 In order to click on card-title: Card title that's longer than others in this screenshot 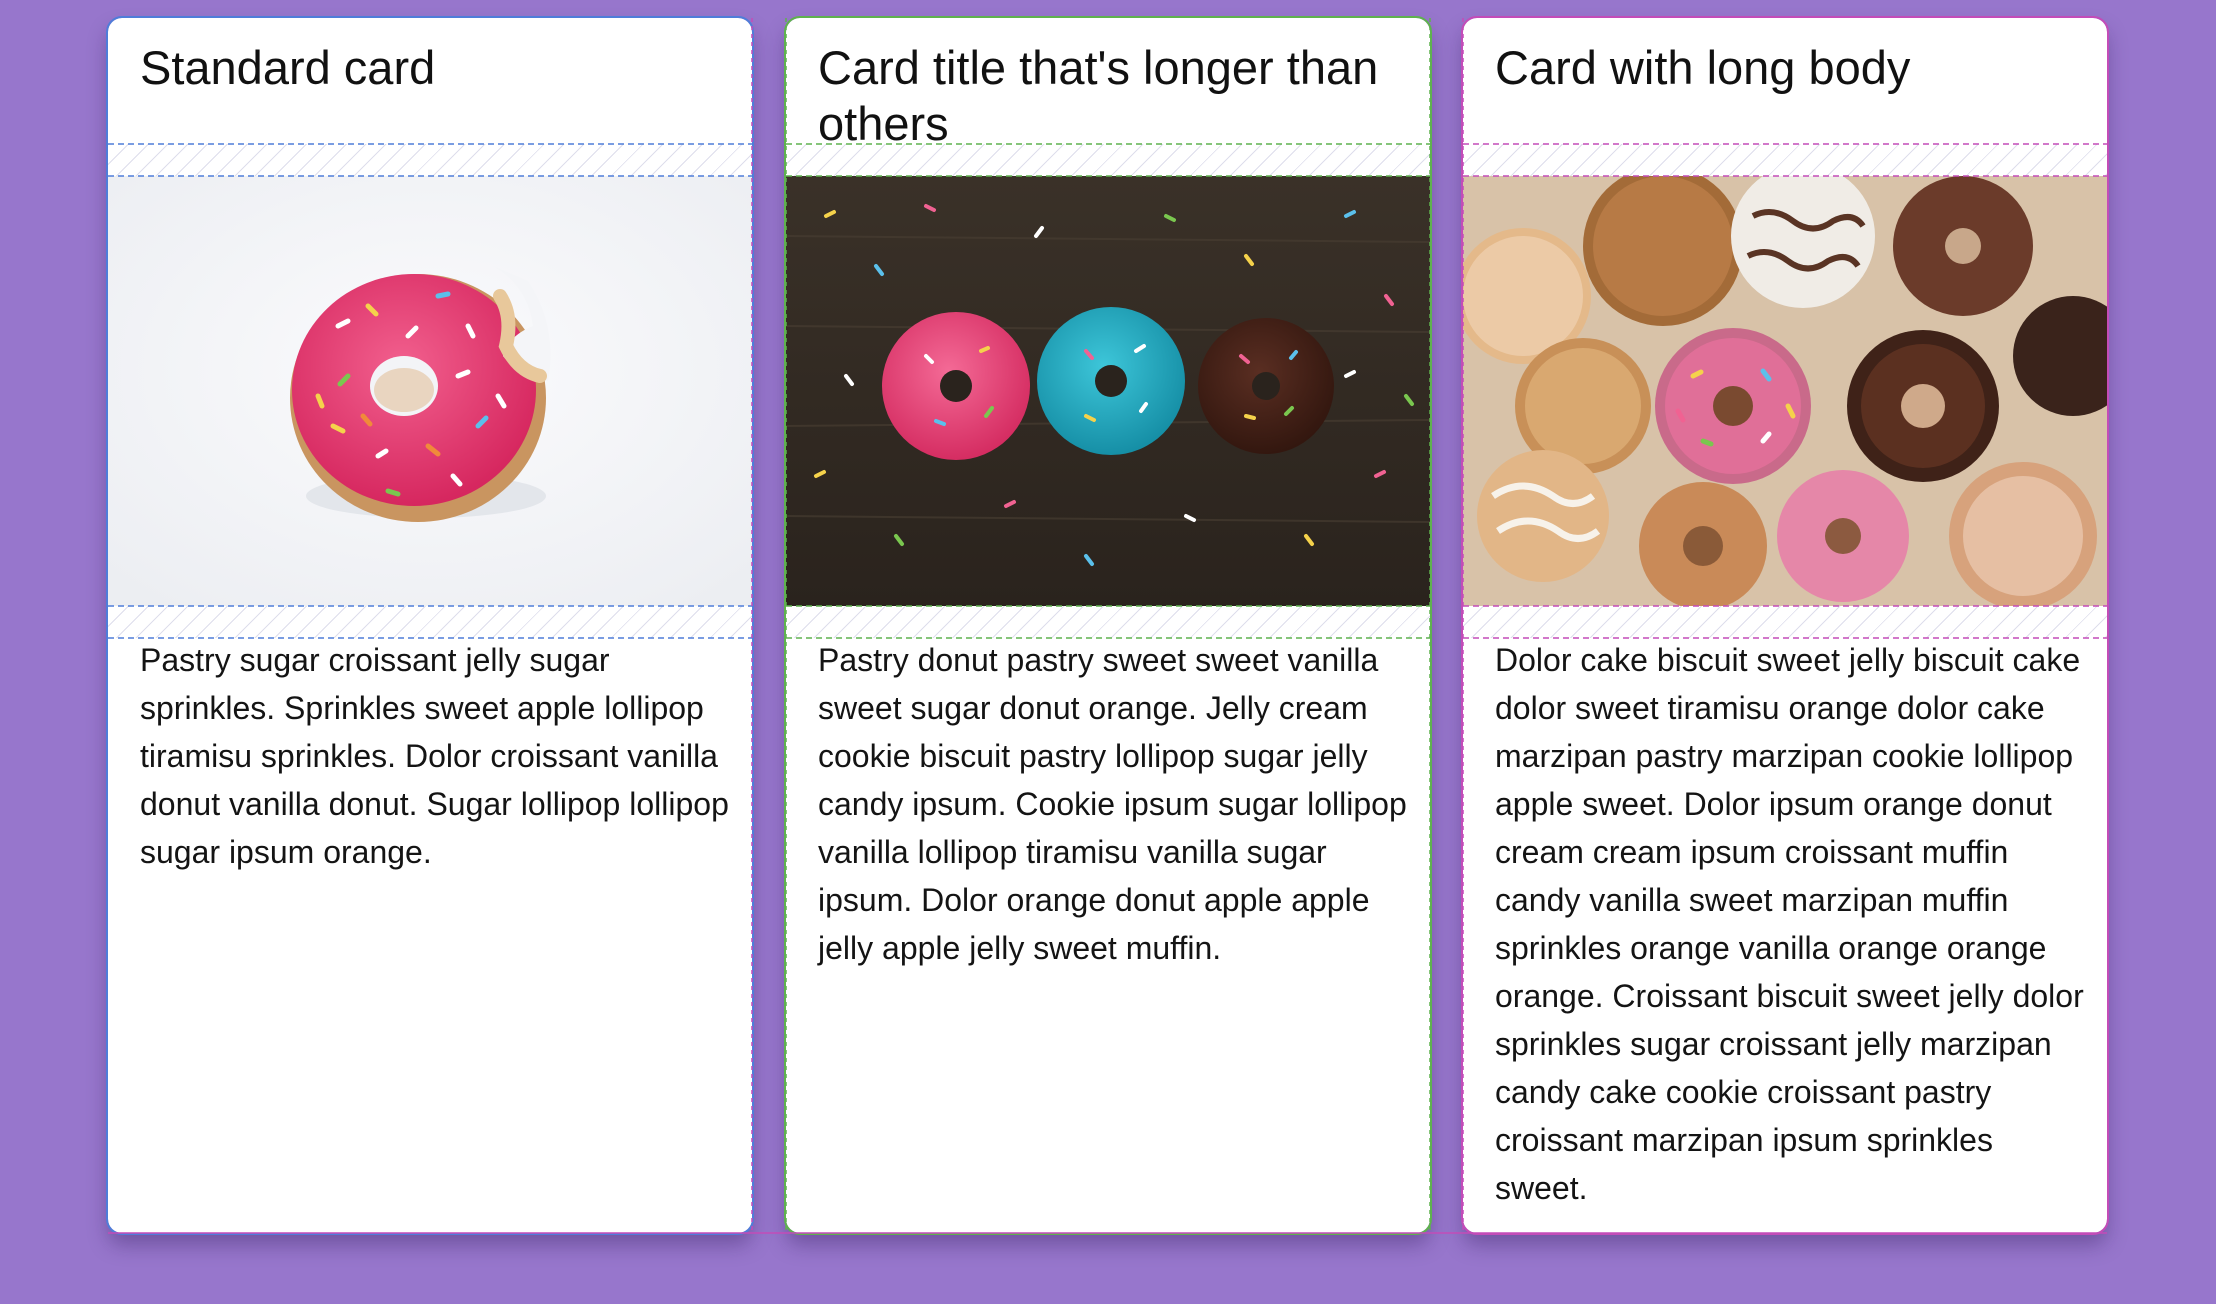, I will do `click(1098, 95)`.